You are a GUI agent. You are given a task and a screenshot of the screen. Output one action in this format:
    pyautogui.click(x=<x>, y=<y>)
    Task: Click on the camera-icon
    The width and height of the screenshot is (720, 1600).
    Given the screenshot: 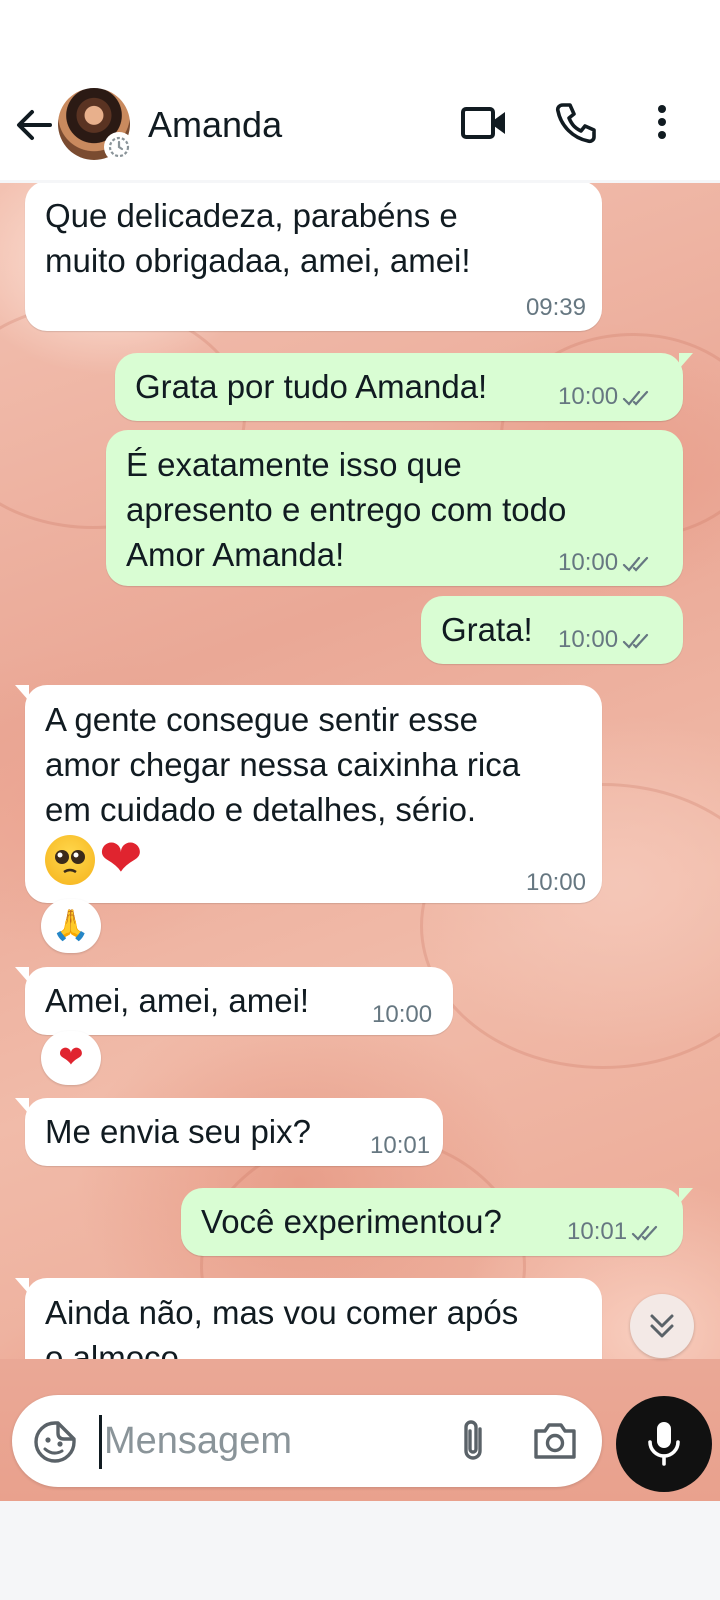 What is the action you would take?
    pyautogui.click(x=555, y=1441)
    